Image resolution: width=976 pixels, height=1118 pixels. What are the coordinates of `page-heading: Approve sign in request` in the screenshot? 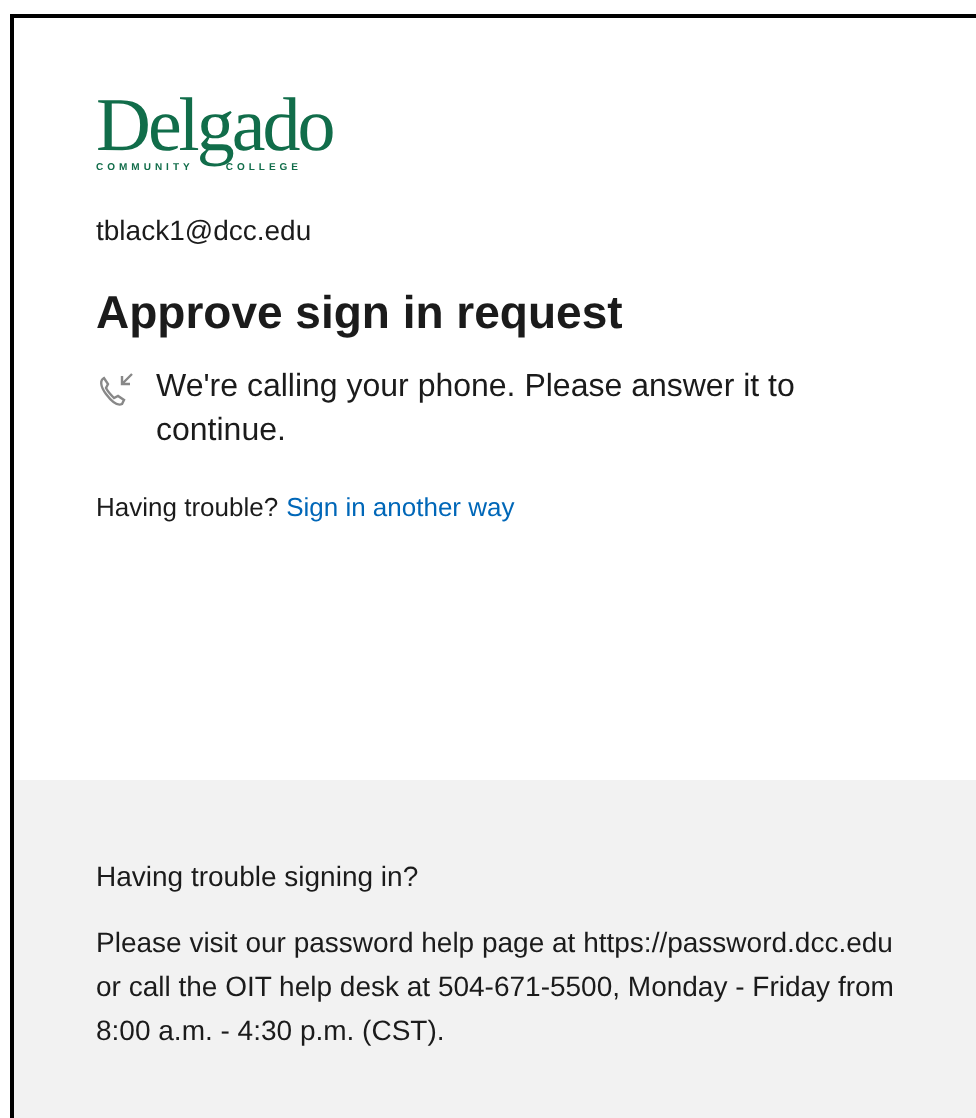 It's located at (359, 313).